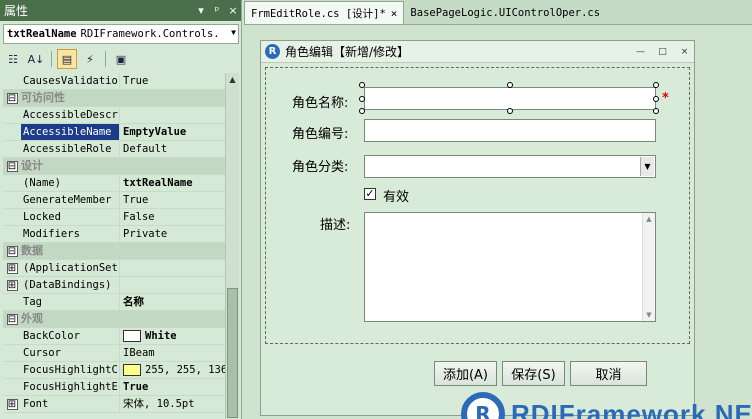 The width and height of the screenshot is (752, 419). What do you see at coordinates (70, 132) in the screenshot?
I see `property-name: AccessibleName` at bounding box center [70, 132].